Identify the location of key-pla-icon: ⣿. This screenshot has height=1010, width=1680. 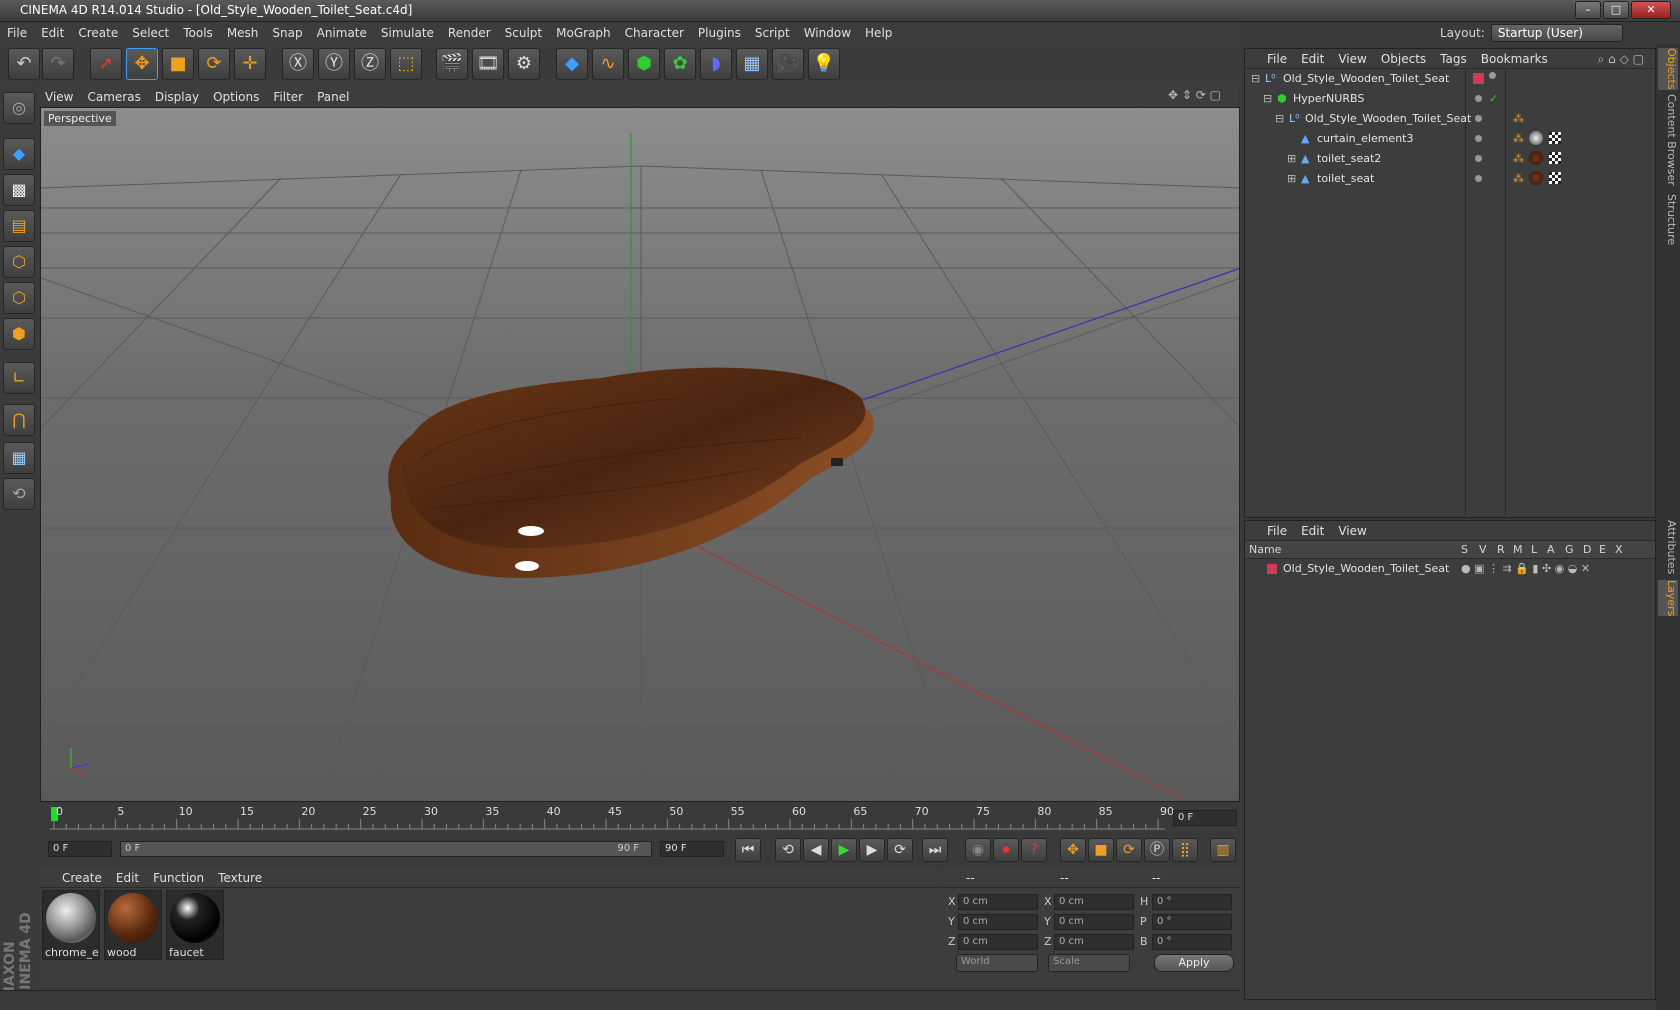
(1185, 850).